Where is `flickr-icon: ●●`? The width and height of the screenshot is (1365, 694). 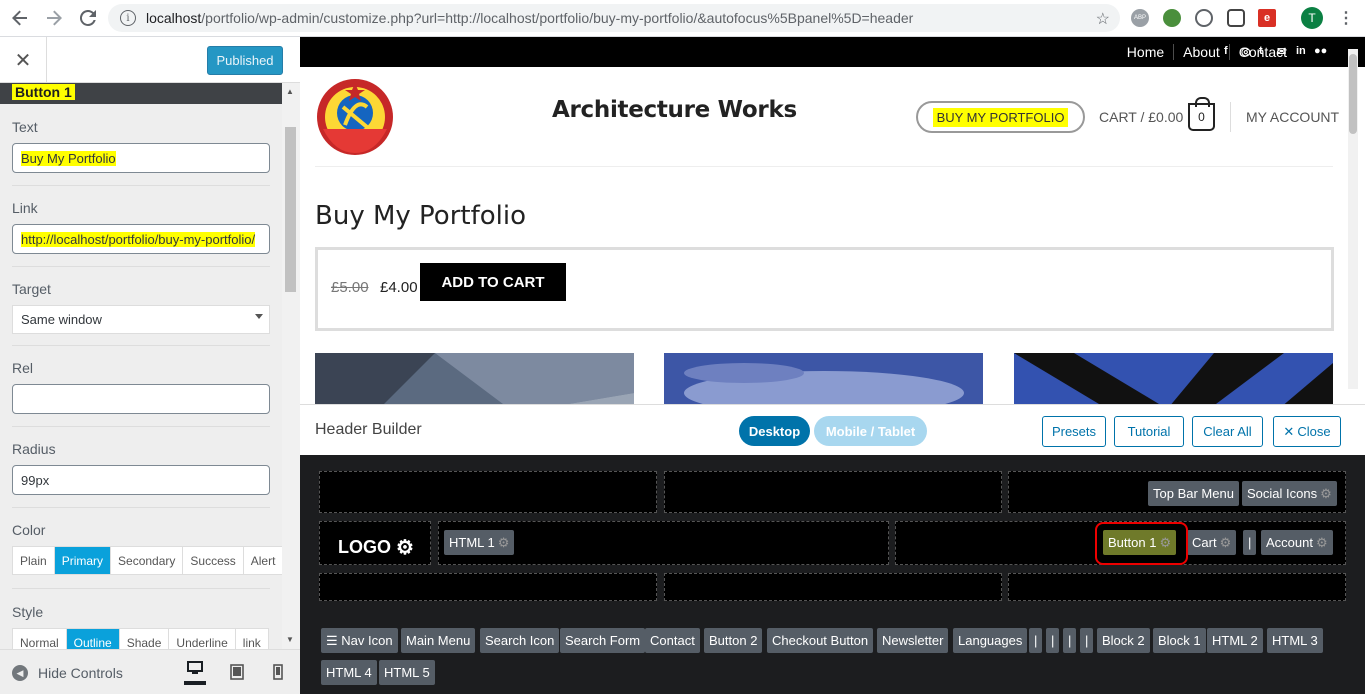 flickr-icon: ●● is located at coordinates (1320, 51).